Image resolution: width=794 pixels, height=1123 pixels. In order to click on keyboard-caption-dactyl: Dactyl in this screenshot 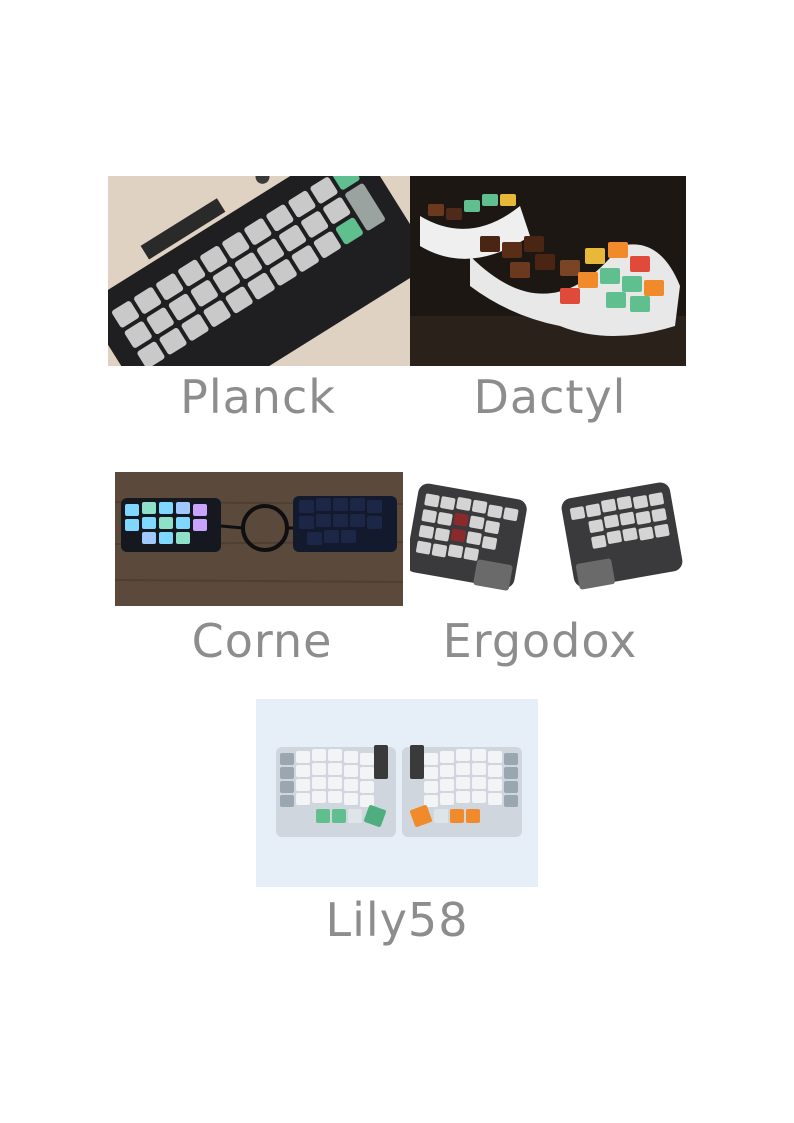, I will do `click(550, 397)`.